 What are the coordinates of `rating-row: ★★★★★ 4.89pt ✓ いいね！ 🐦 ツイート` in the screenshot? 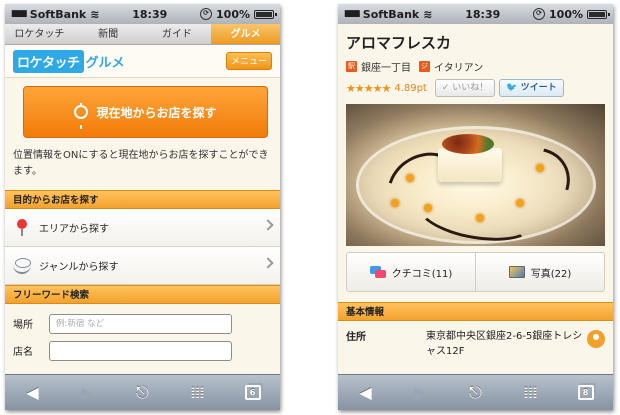 It's located at (475, 86).